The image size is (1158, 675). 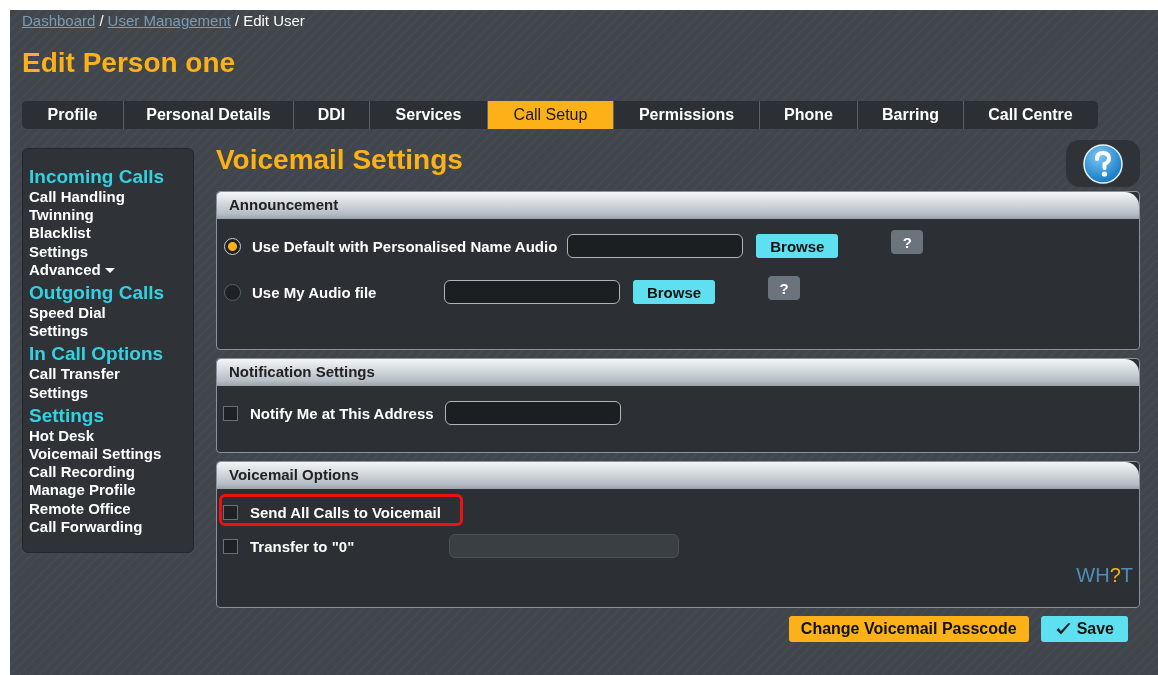 What do you see at coordinates (1084, 629) in the screenshot?
I see `save-button: Save` at bounding box center [1084, 629].